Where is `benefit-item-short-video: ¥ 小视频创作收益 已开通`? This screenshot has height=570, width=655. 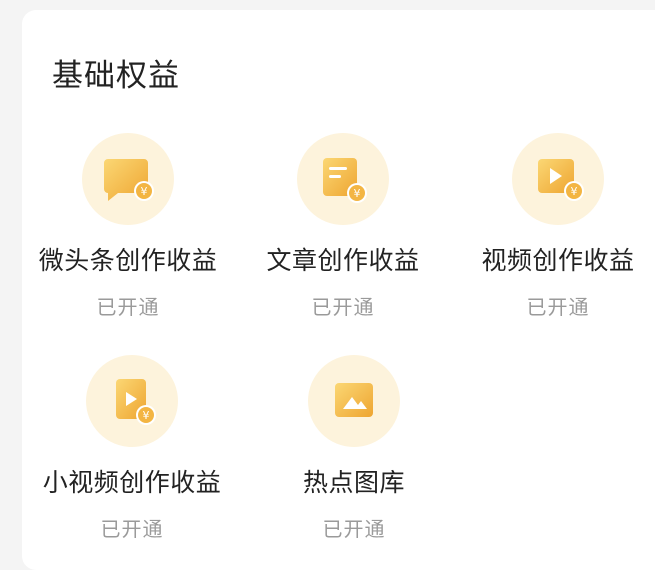 benefit-item-short-video: ¥ 小视频创作收益 已开通 is located at coordinates (132, 448).